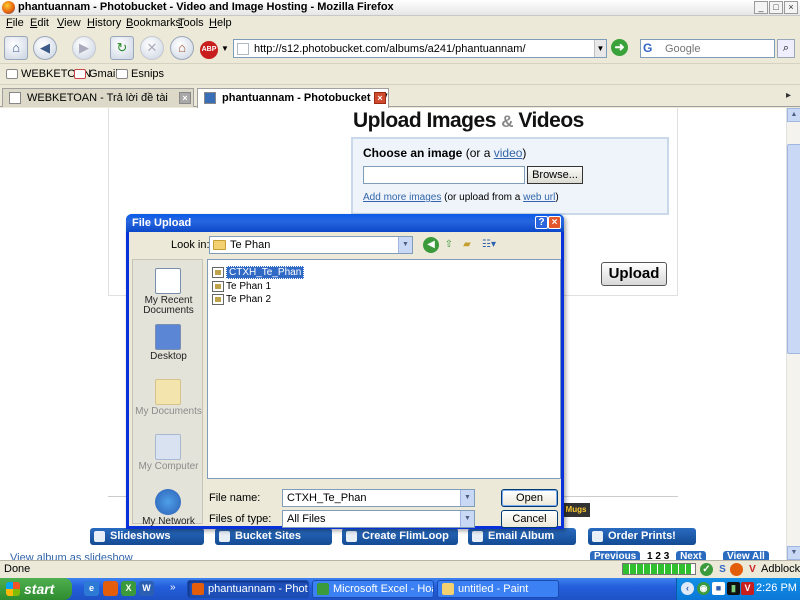 The image size is (800, 600). What do you see at coordinates (489, 245) in the screenshot?
I see `view-menu-icon: ☷▾` at bounding box center [489, 245].